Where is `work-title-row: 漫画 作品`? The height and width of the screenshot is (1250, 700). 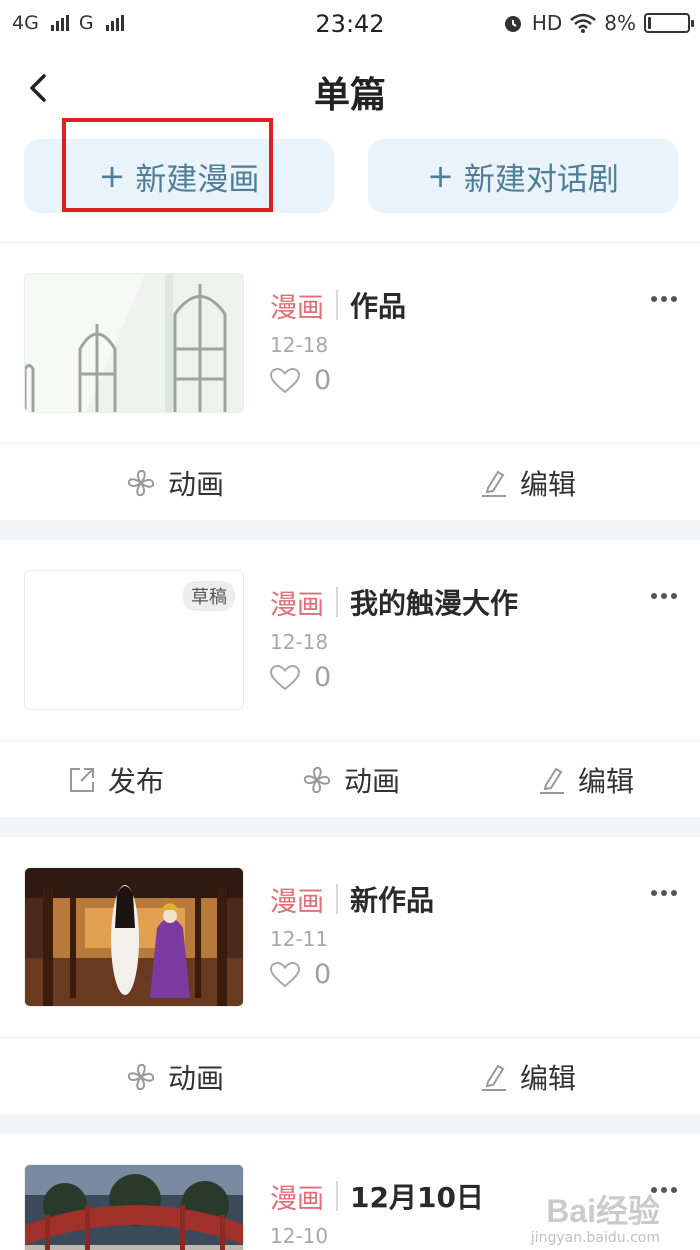
work-title-row: 漫画 作品 is located at coordinates (338, 305).